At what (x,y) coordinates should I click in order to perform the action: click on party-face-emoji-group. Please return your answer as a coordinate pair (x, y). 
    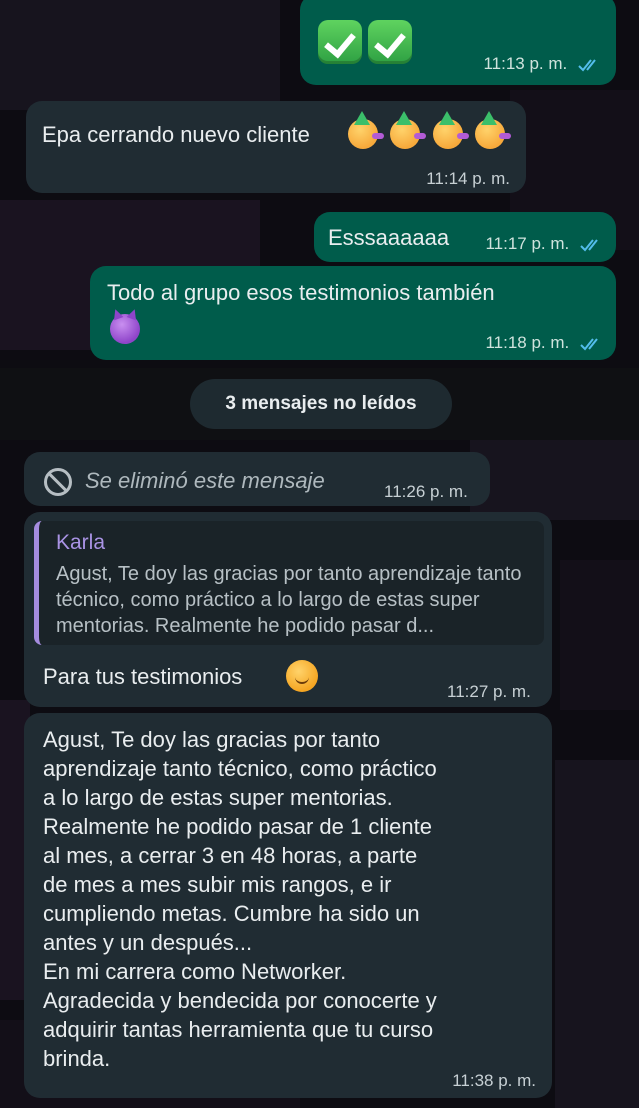
    Looking at the image, I should click on (430, 130).